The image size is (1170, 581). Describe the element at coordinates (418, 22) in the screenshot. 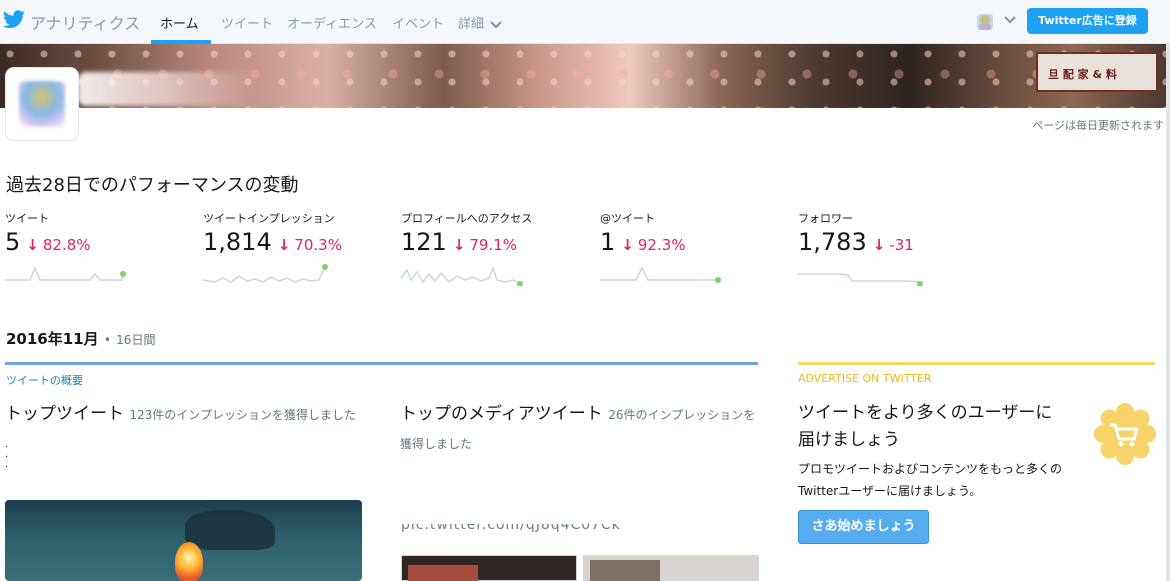

I see `nav-events: イベント` at that location.